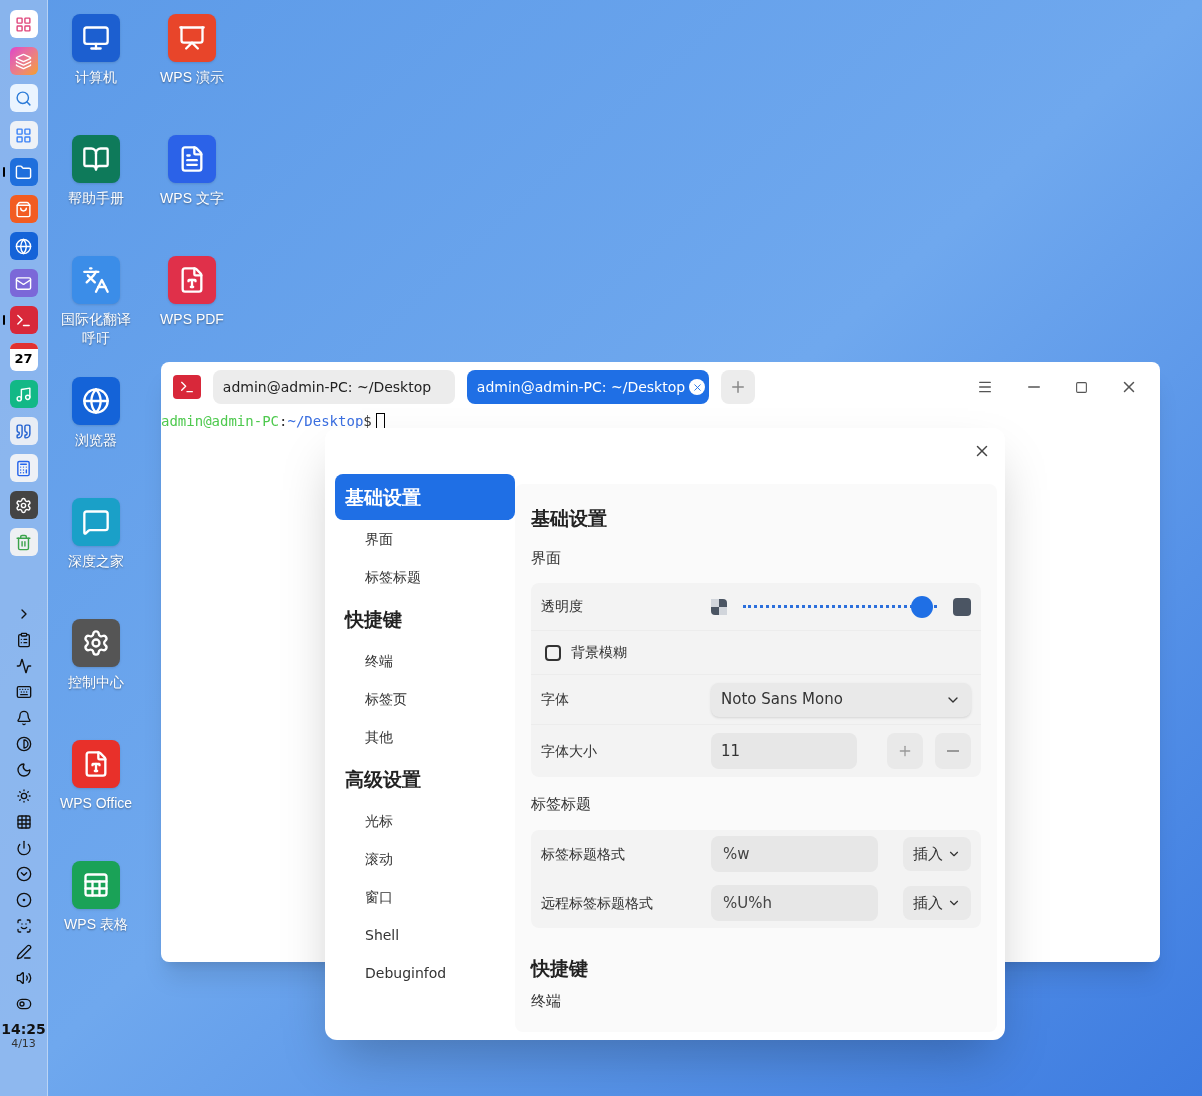  What do you see at coordinates (23, 978) in the screenshot?
I see `volume-icon` at bounding box center [23, 978].